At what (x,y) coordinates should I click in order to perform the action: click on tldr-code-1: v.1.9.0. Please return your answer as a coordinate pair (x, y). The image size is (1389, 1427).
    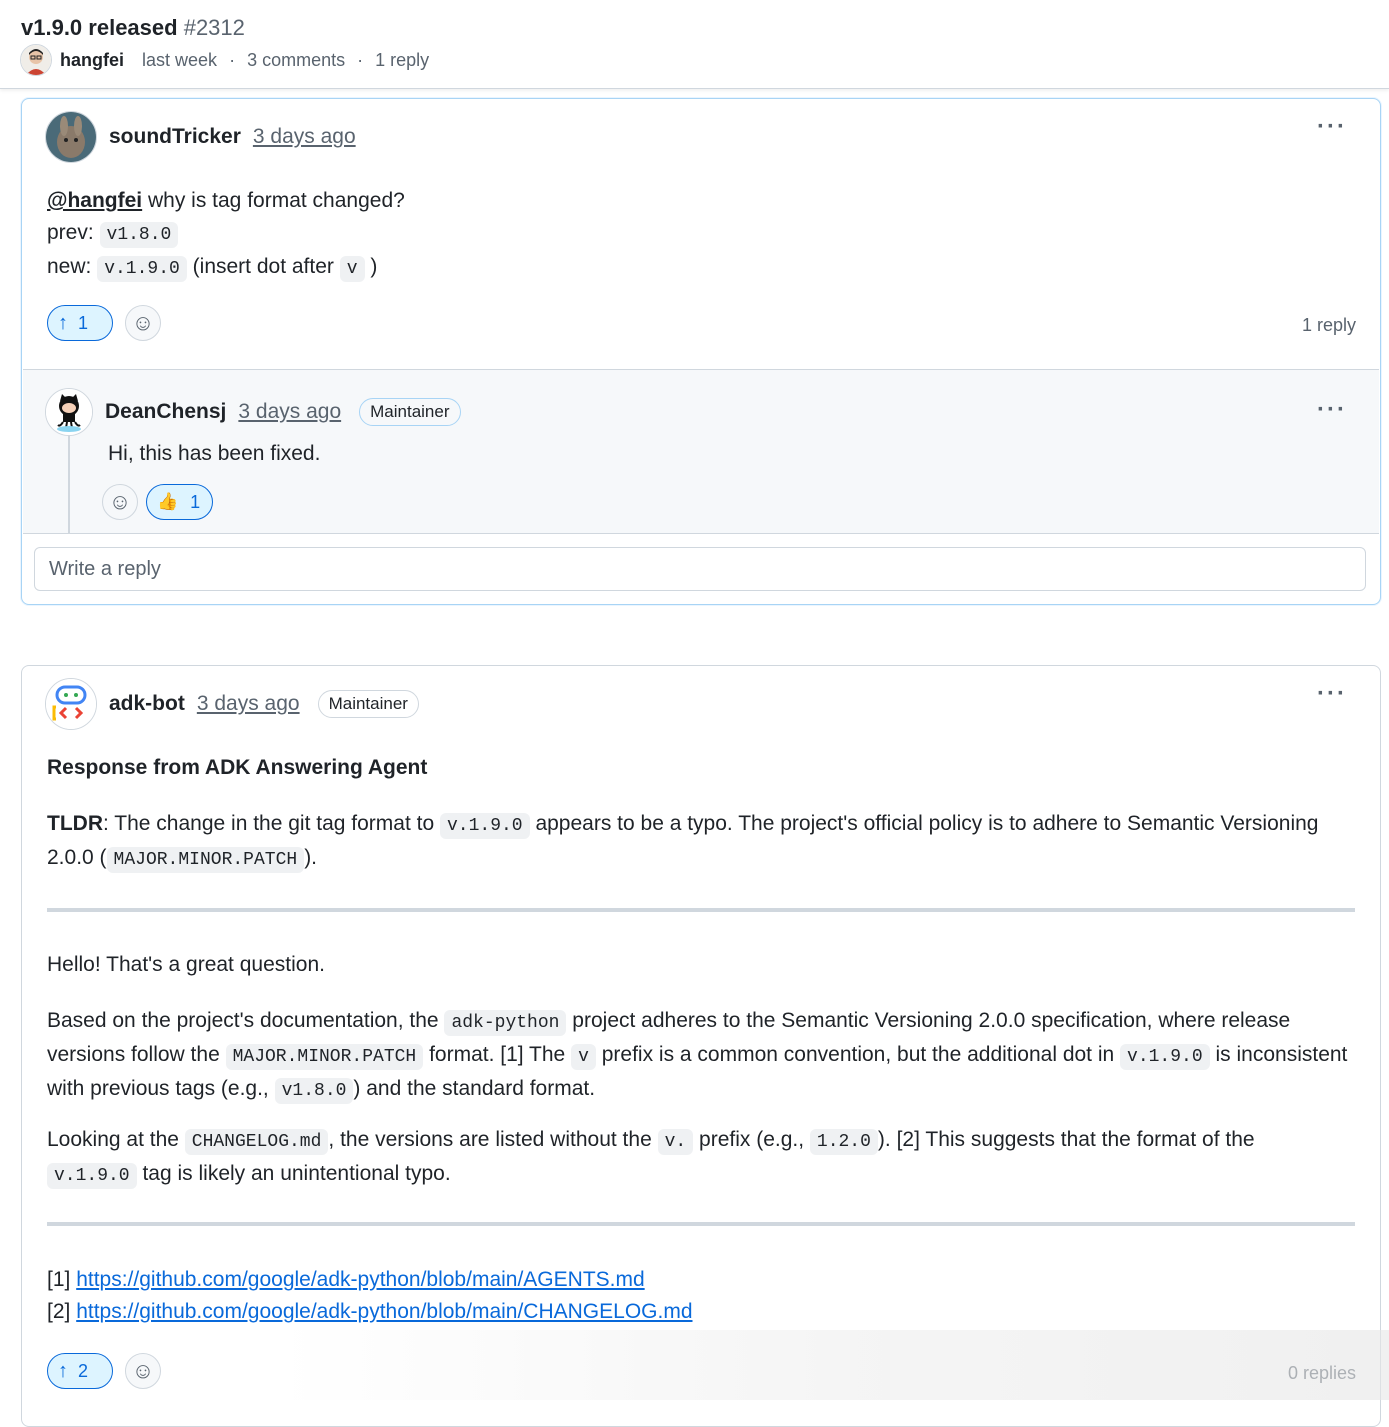
    Looking at the image, I should click on (484, 826).